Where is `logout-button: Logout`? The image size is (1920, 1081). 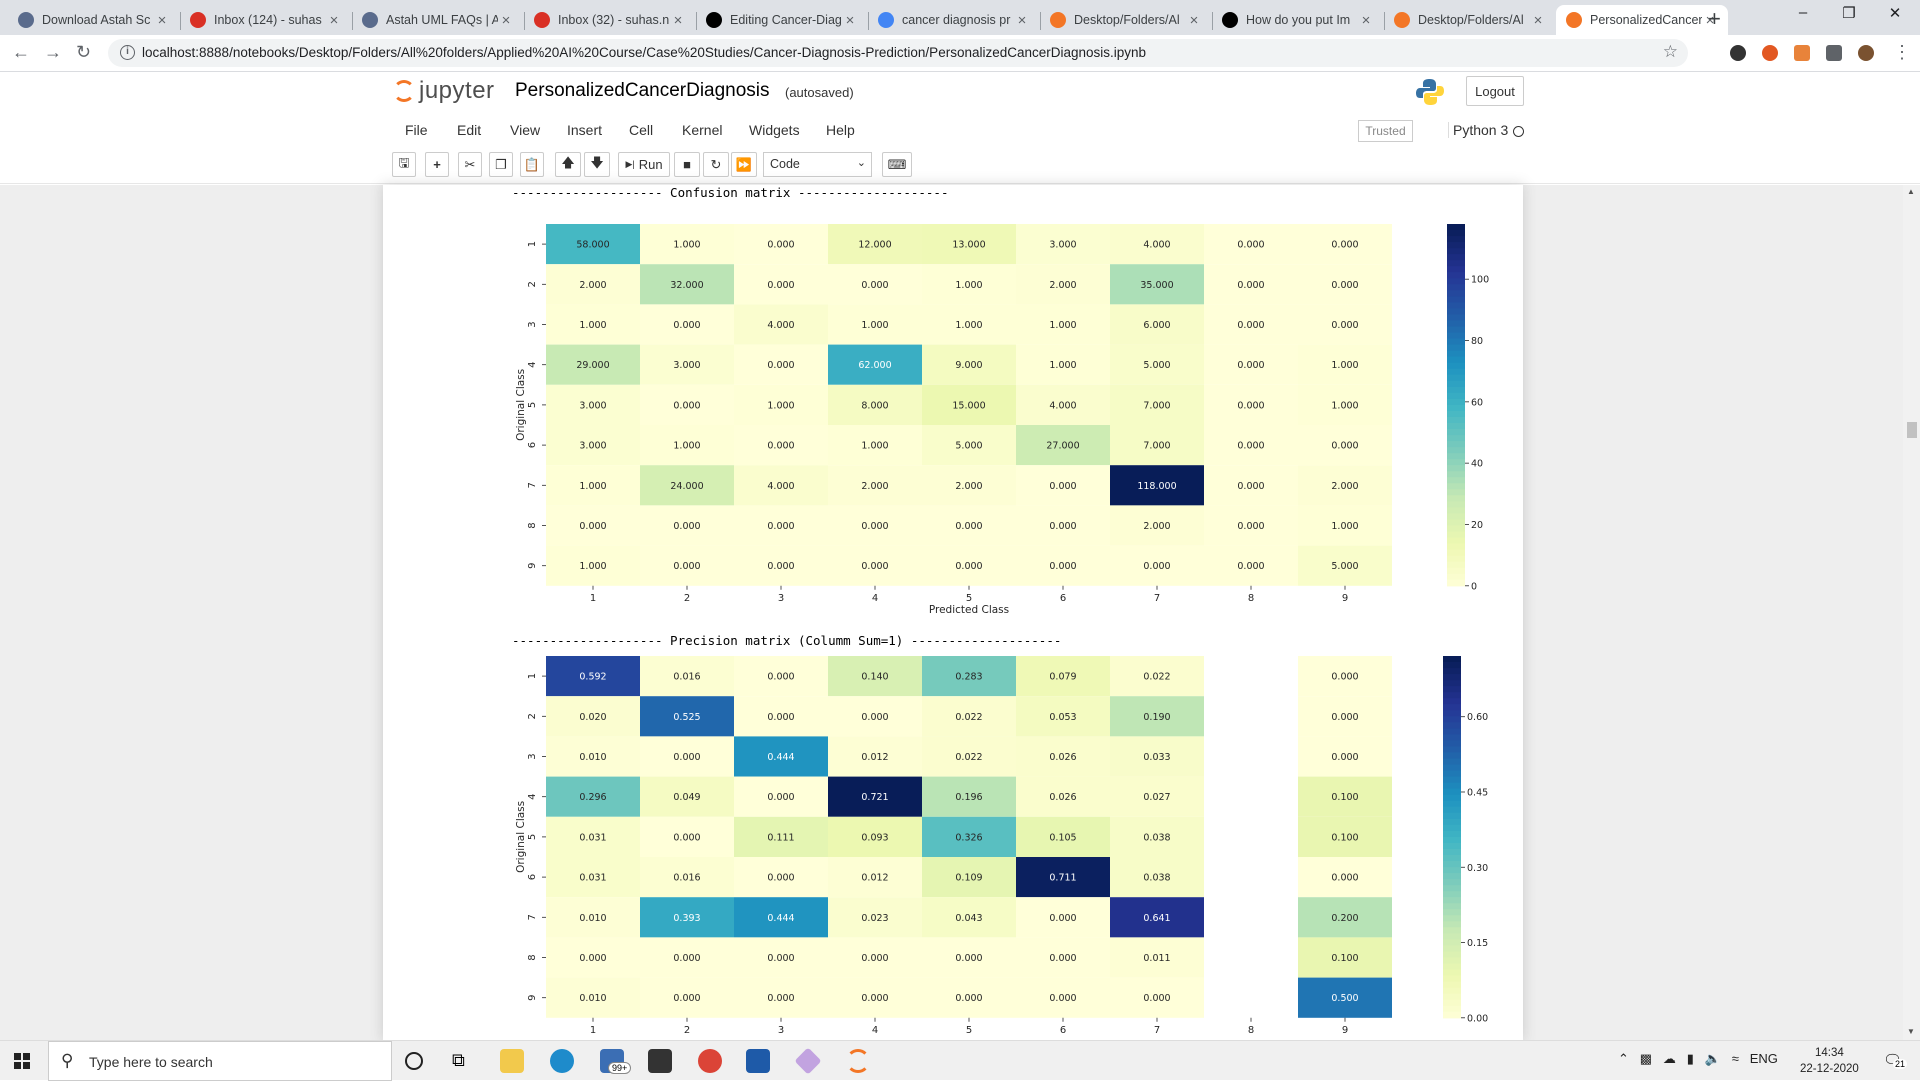 logout-button: Logout is located at coordinates (1495, 91).